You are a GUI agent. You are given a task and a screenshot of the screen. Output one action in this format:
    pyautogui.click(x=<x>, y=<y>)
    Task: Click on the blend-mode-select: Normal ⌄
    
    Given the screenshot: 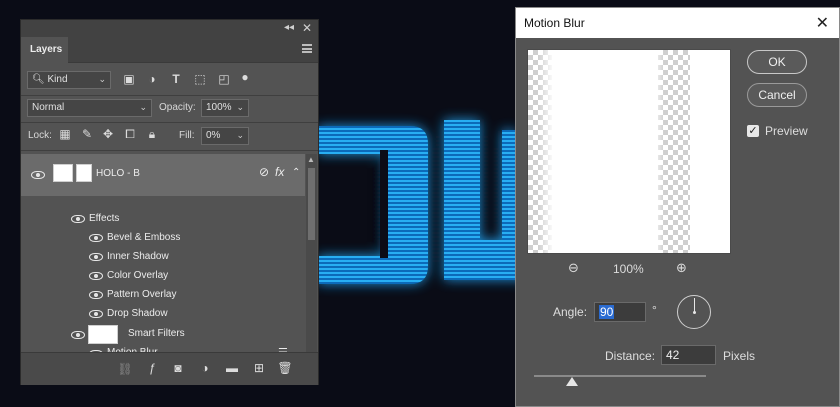 What is the action you would take?
    pyautogui.click(x=89, y=108)
    